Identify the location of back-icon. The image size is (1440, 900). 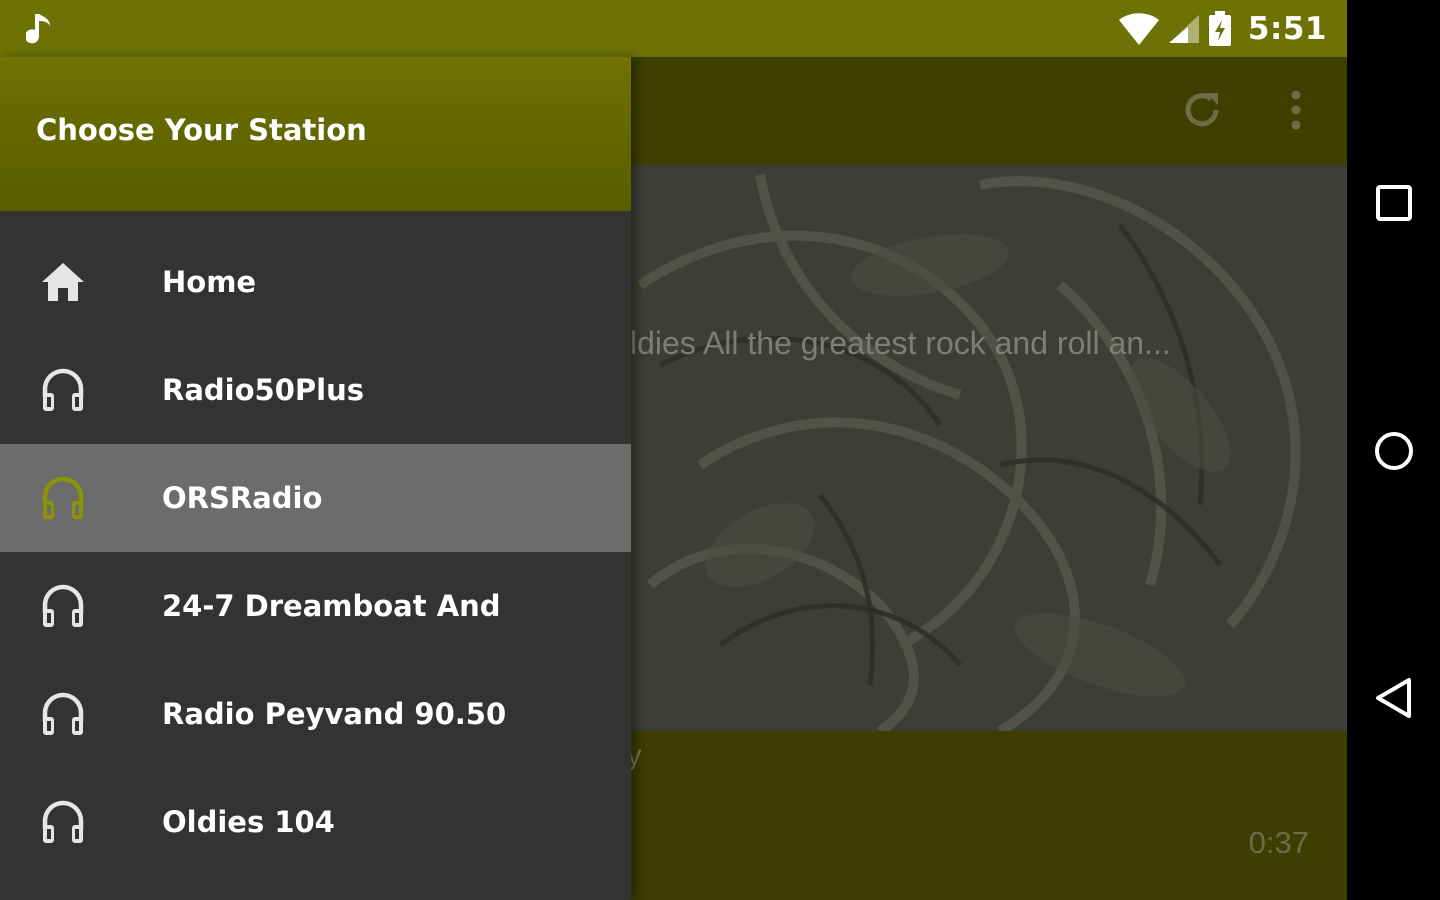
(1393, 698).